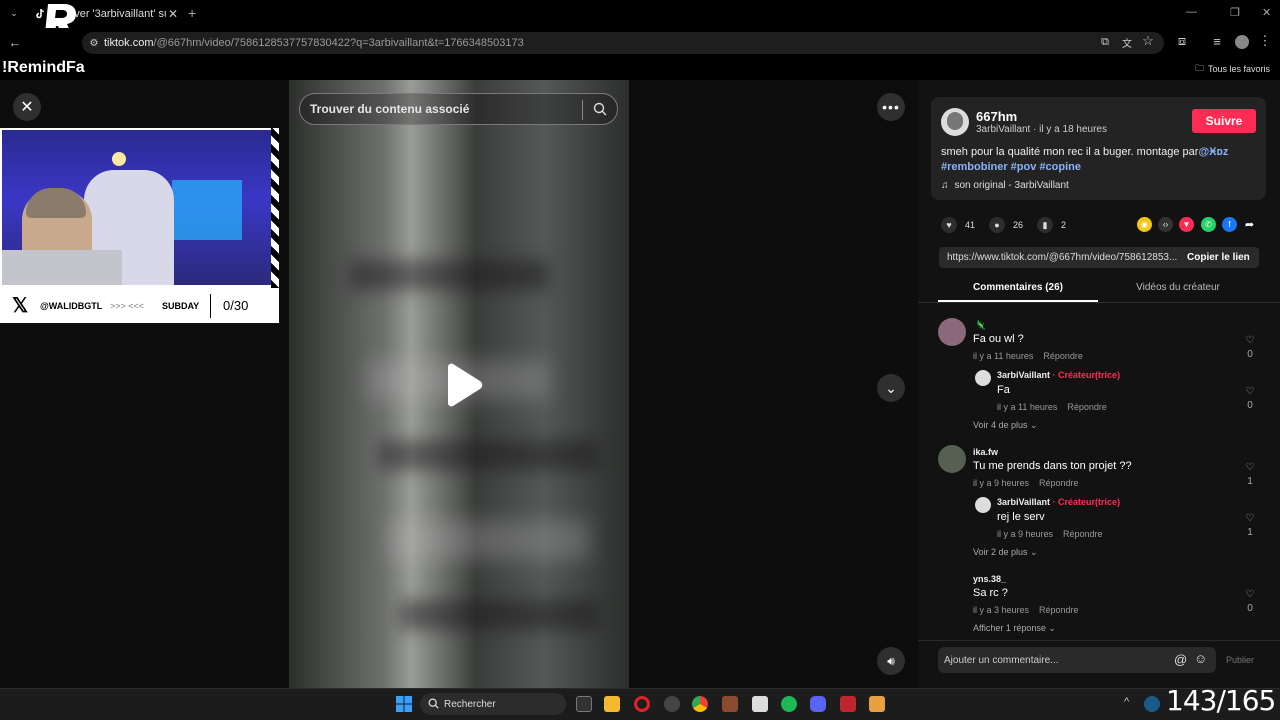 Image resolution: width=1280 pixels, height=720 pixels. Describe the element at coordinates (584, 704) in the screenshot. I see `task-view-icon` at that location.